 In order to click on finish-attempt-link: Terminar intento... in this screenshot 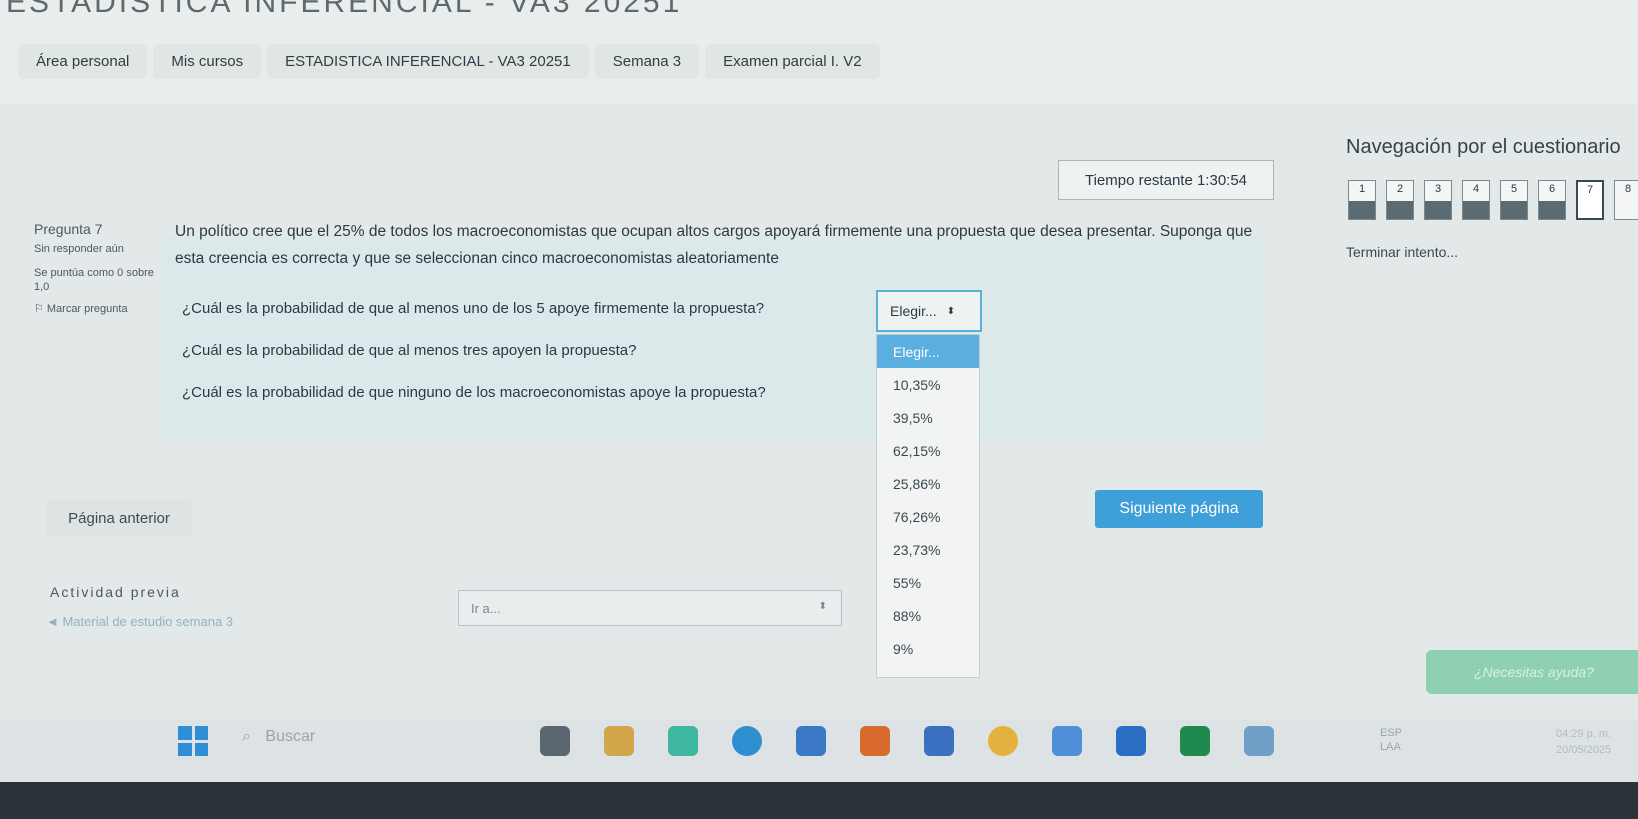, I will do `click(1402, 252)`.